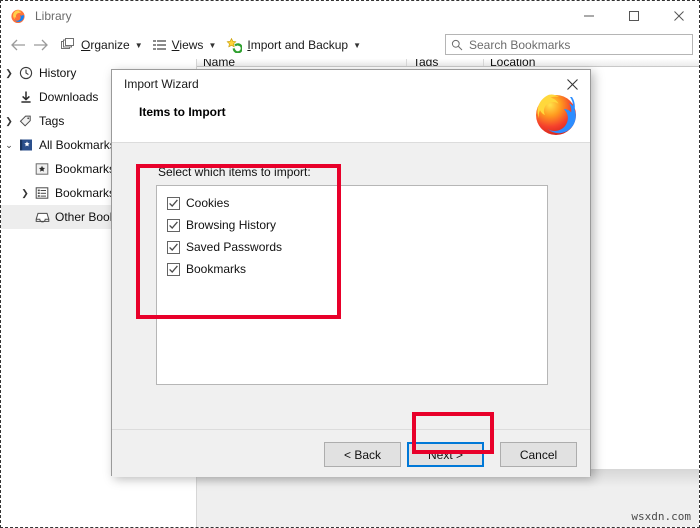  What do you see at coordinates (234, 45) in the screenshot?
I see `import-backup-icon` at bounding box center [234, 45].